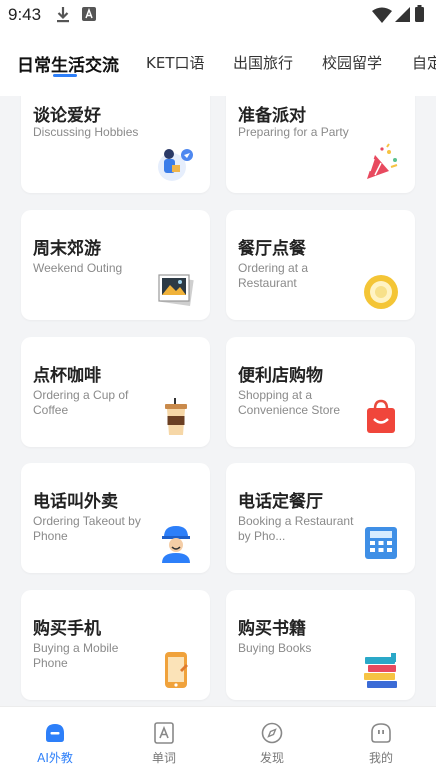  I want to click on scenario-card: 购买手机 Buying a Mobile Phone, so click(115, 645).